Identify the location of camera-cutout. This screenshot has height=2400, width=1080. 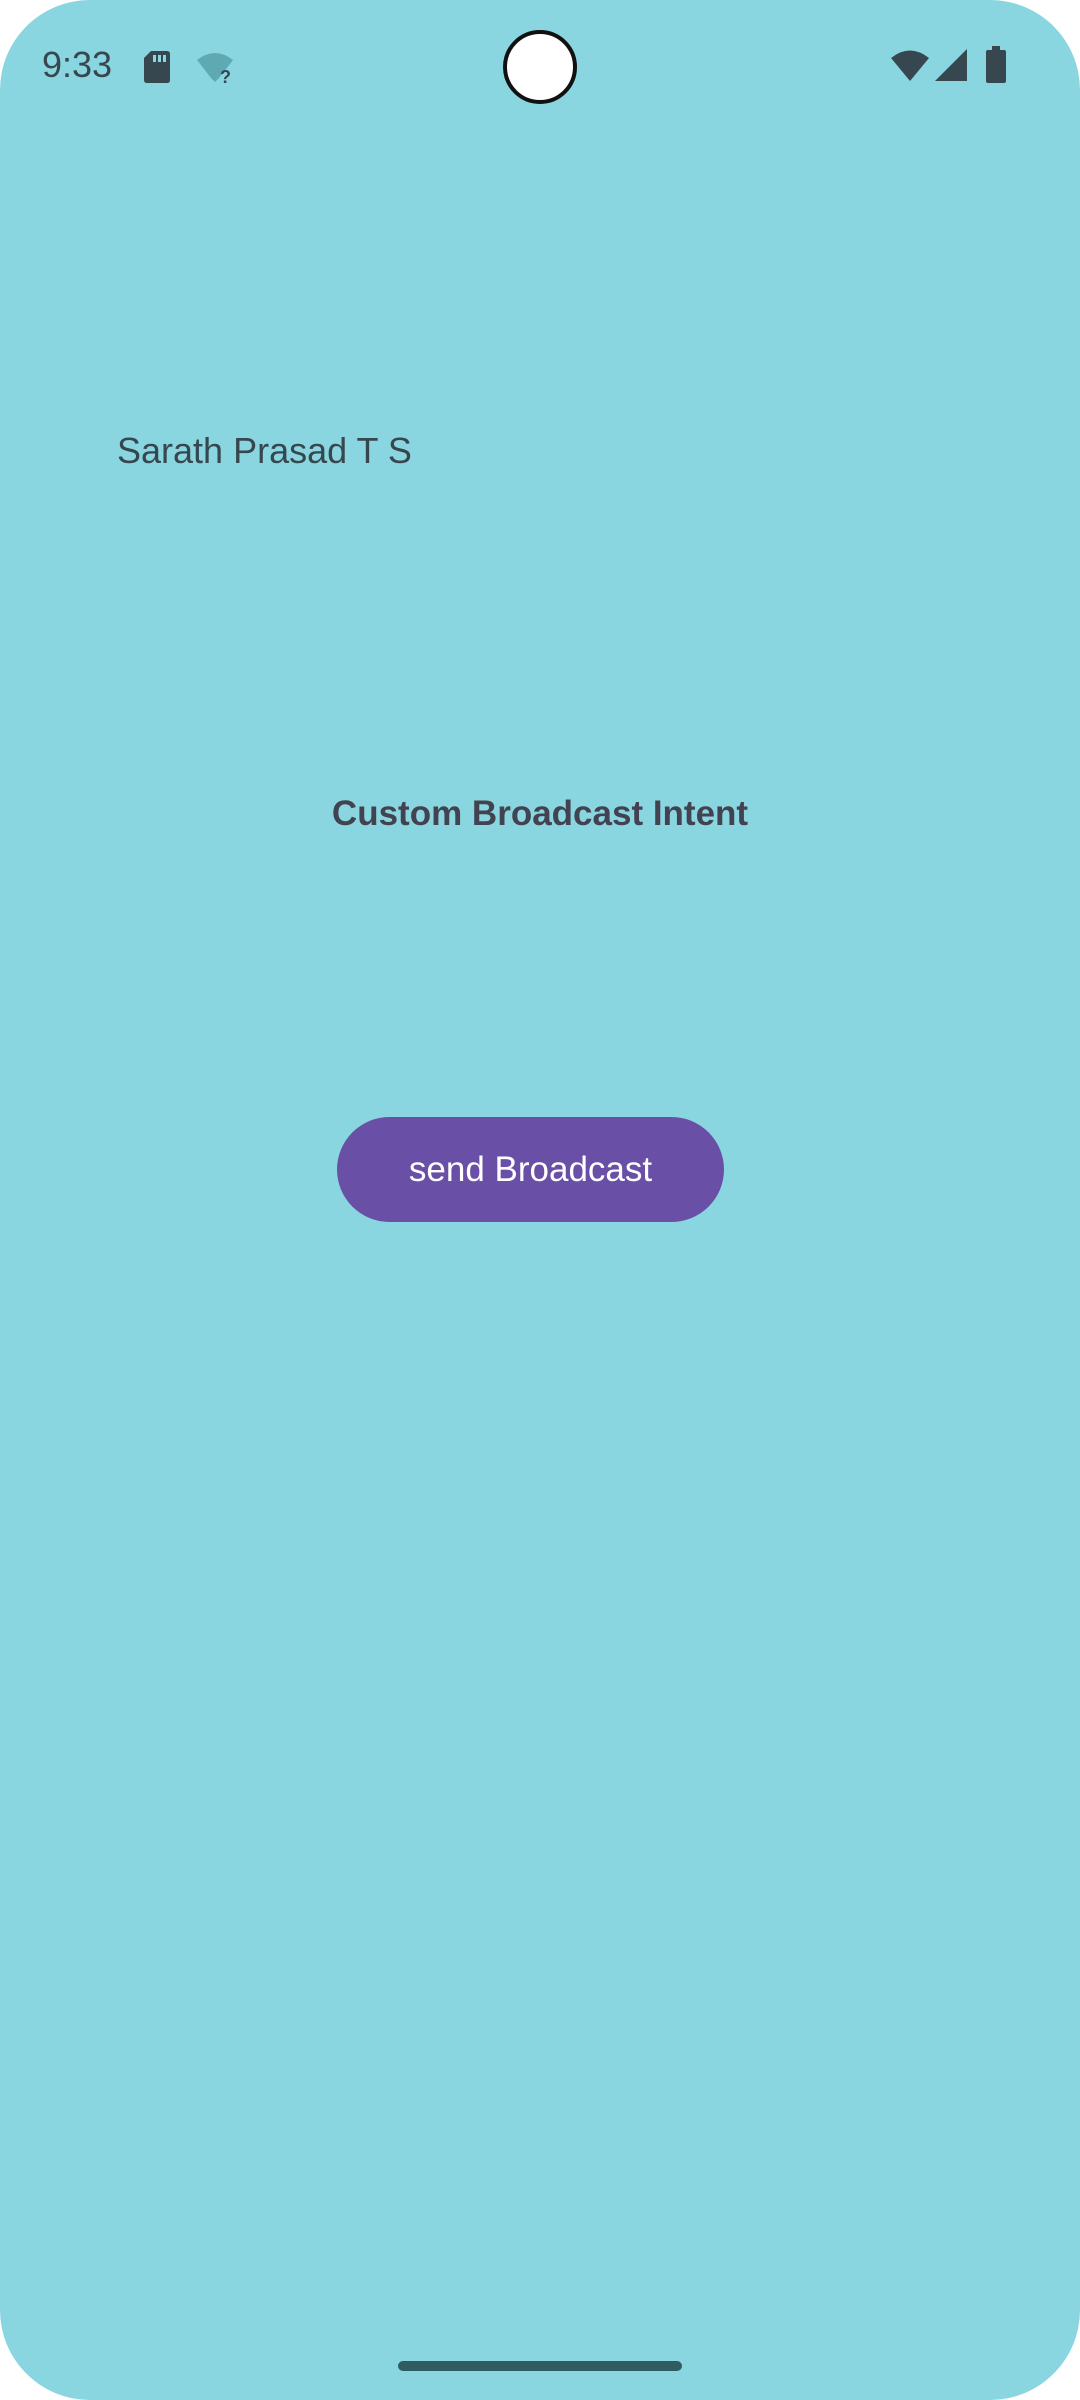
(540, 67).